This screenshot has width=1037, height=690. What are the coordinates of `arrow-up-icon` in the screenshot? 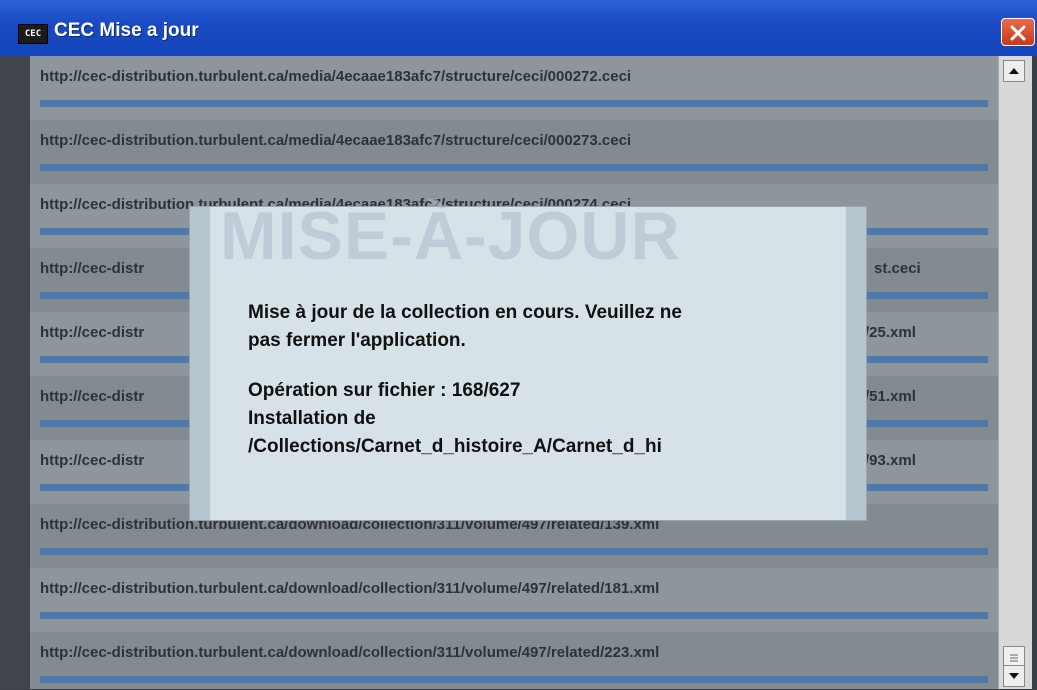 It's located at (1014, 71).